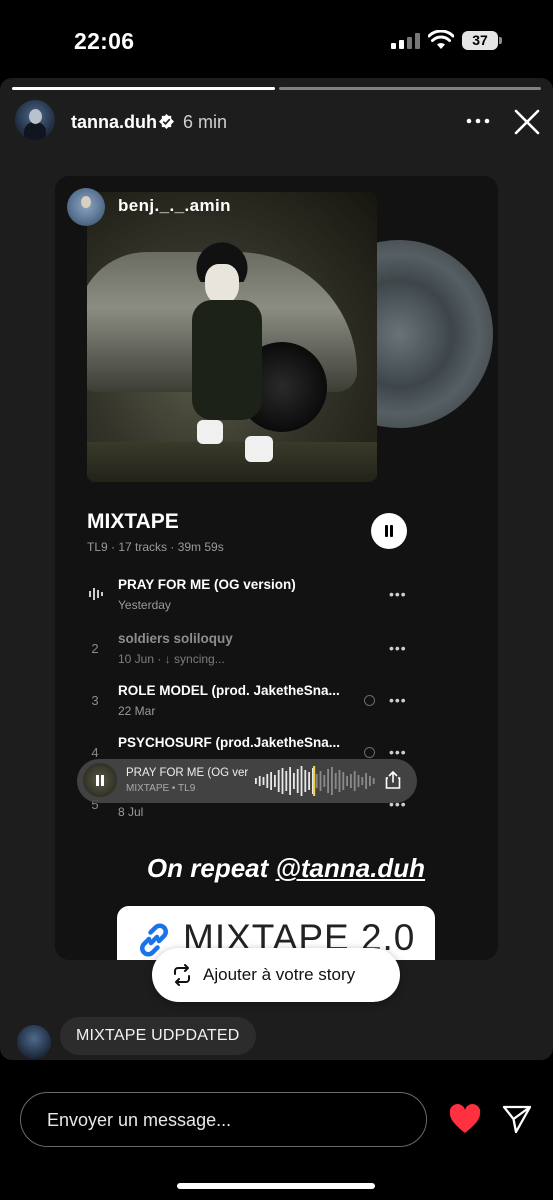 This screenshot has height=1200, width=553. Describe the element at coordinates (174, 206) in the screenshot. I see `sharer-username: benj._._.amin` at that location.